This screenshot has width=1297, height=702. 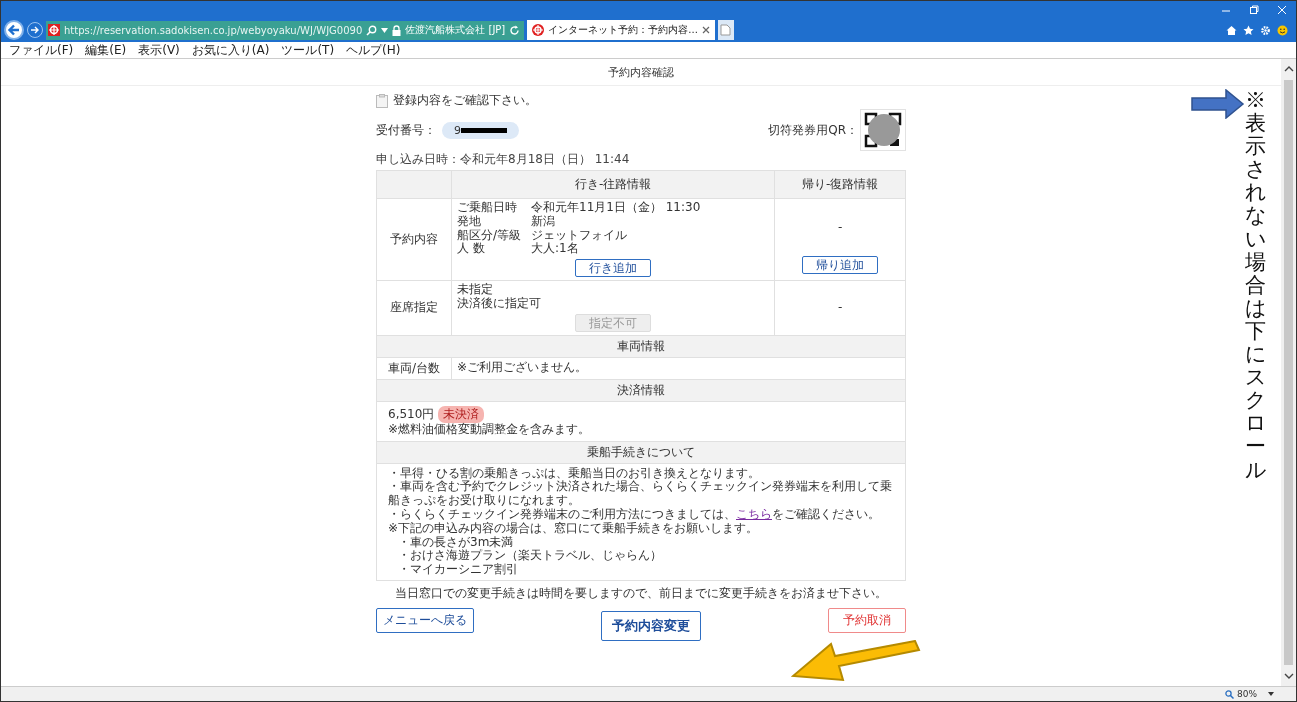 What do you see at coordinates (640, 494) in the screenshot?
I see `note-text: ・車両を含む予約でクレジット決済された場合、らくらくチェックイン発券端末を利用して乗船きっぷをお受け取りになれます。` at bounding box center [640, 494].